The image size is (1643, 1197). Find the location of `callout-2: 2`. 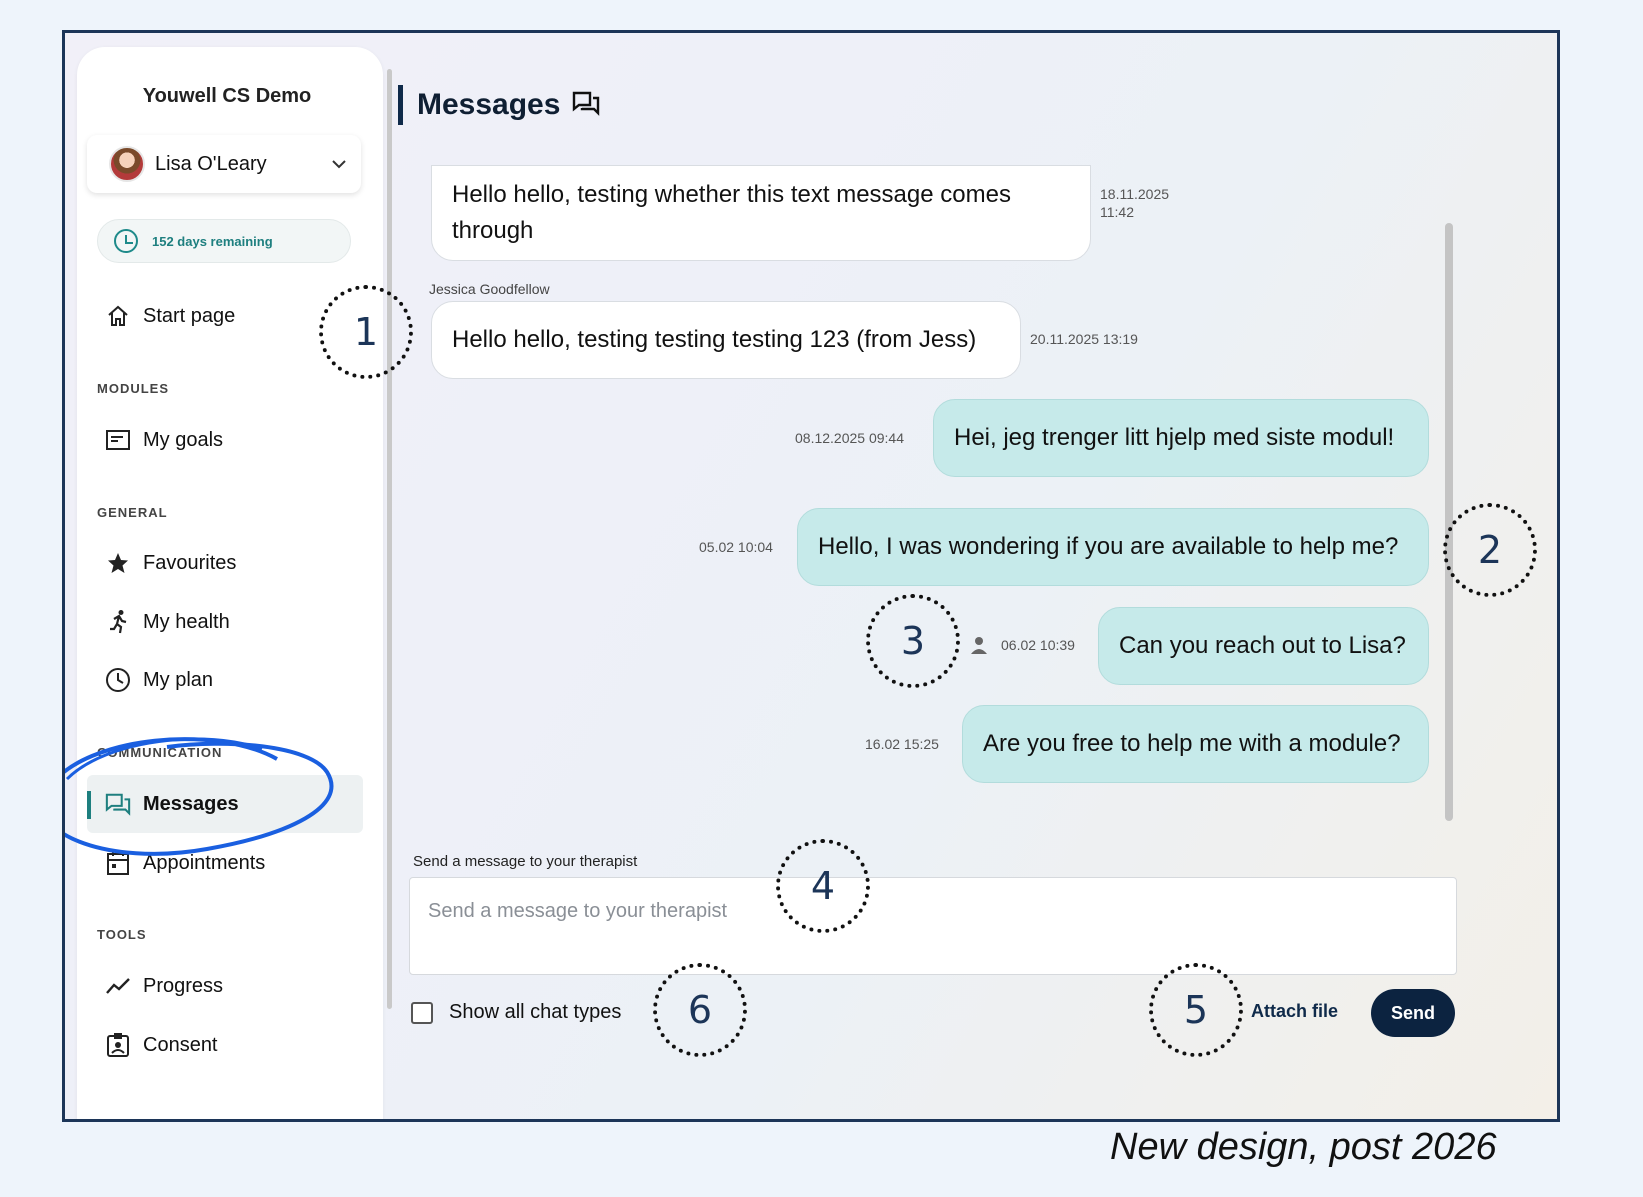

callout-2: 2 is located at coordinates (1490, 550).